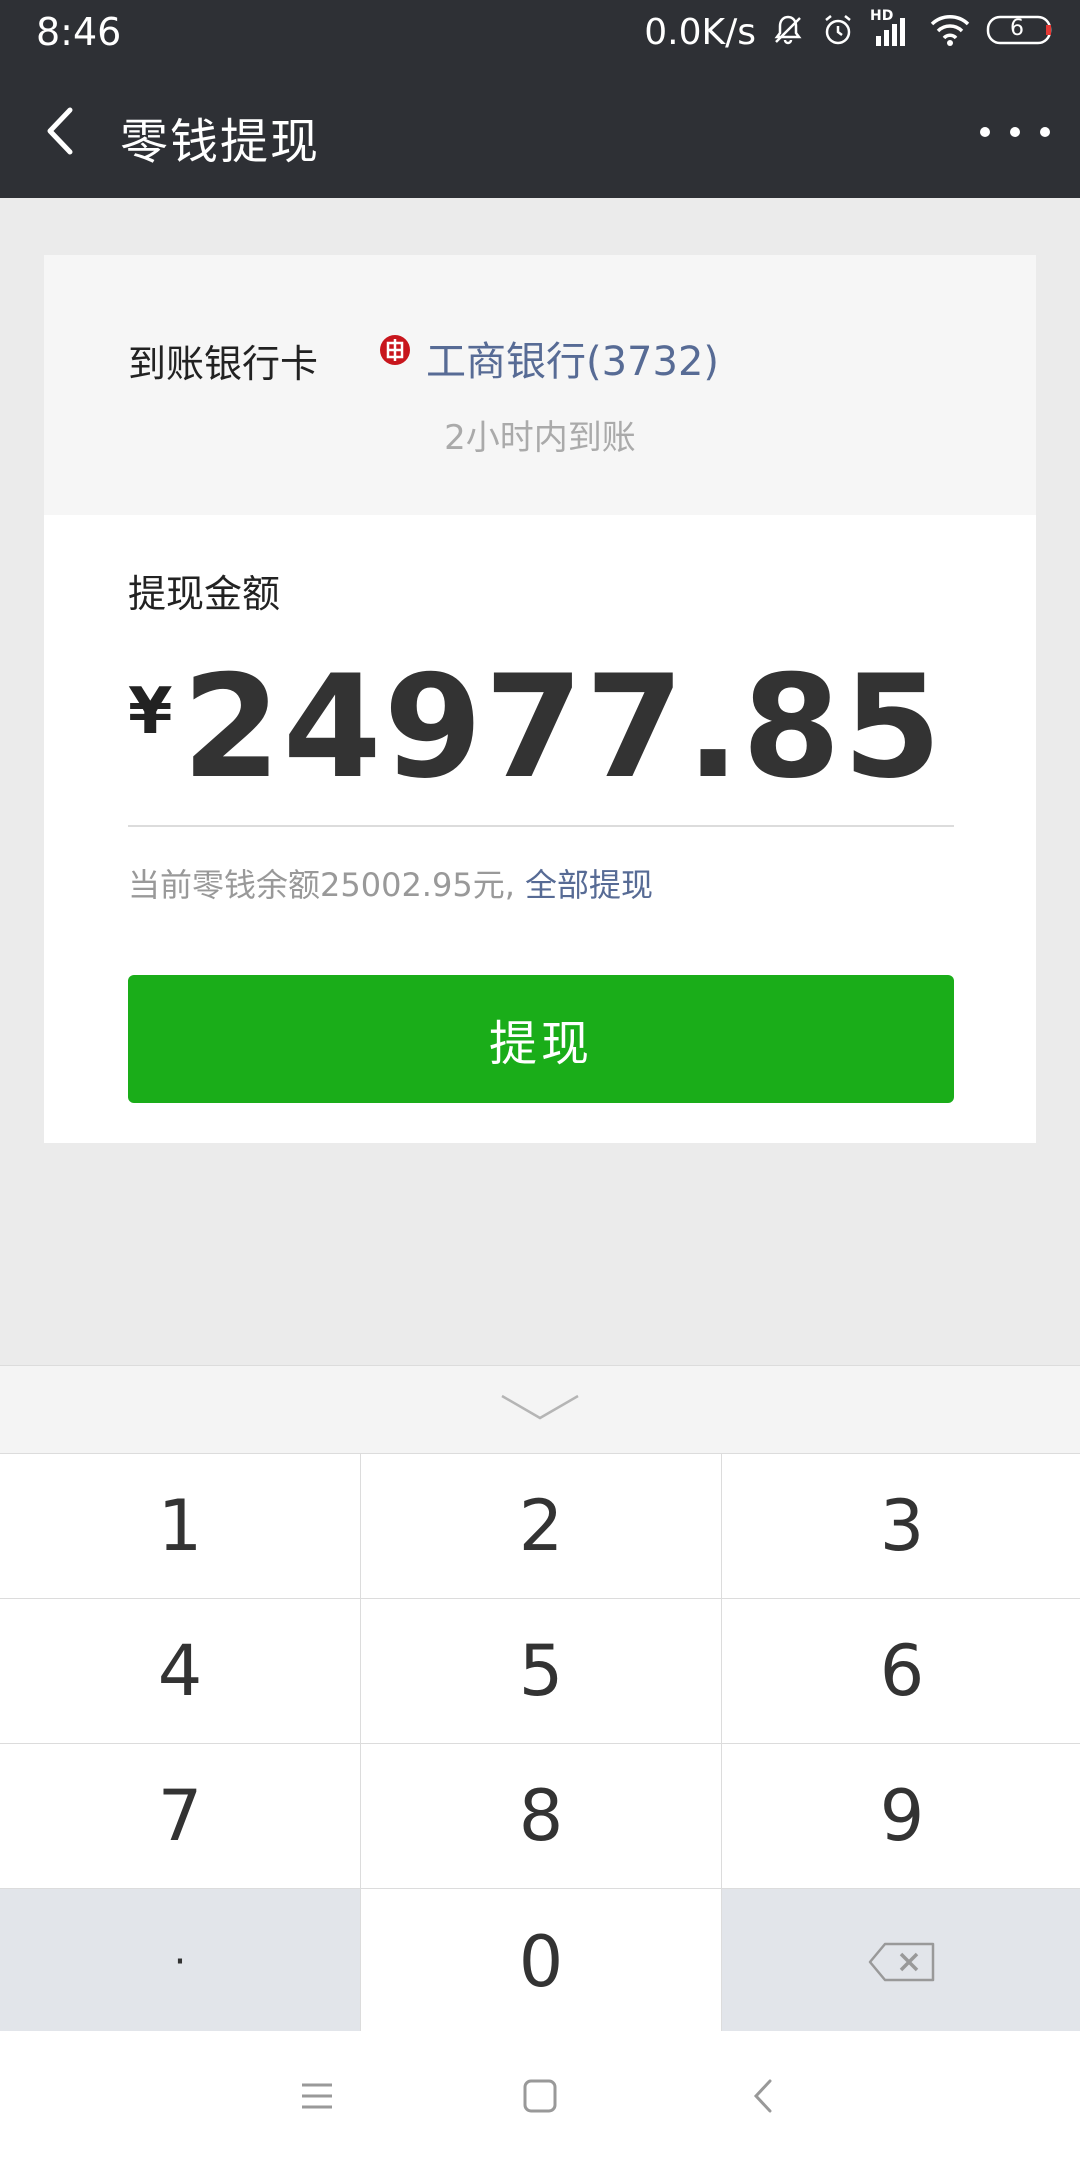 The width and height of the screenshot is (1080, 2160). I want to click on menu-icon, so click(317, 2096).